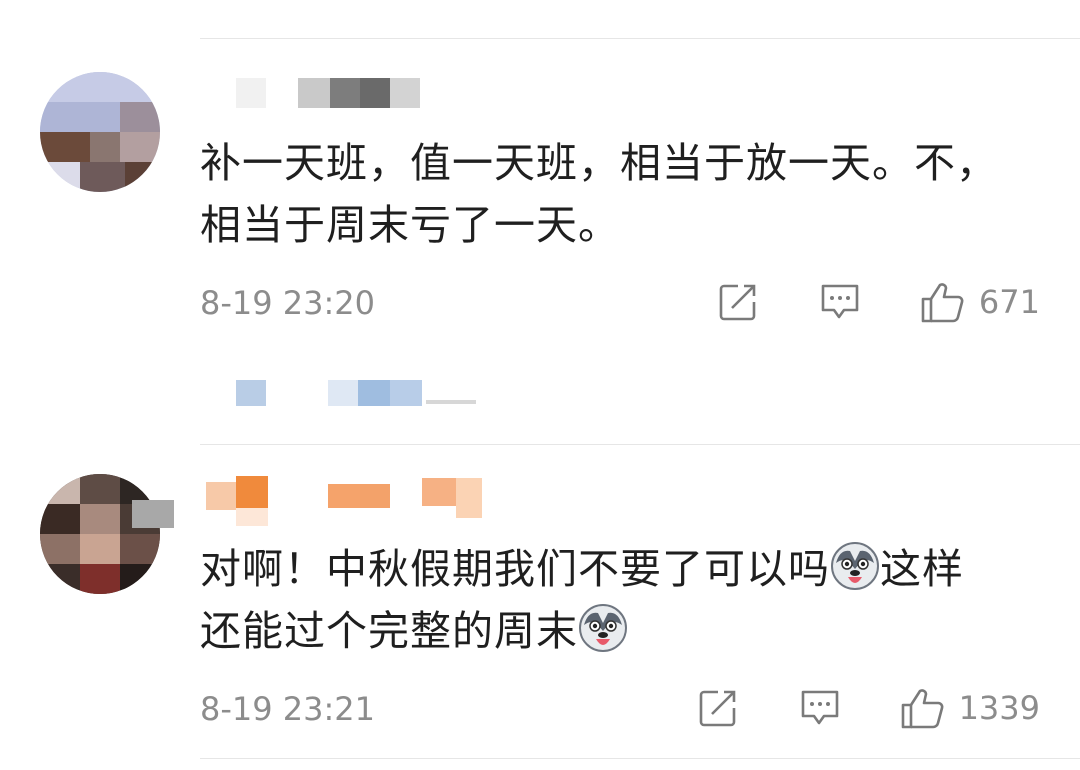  Describe the element at coordinates (153, 514) in the screenshot. I see `avatar-badge` at that location.